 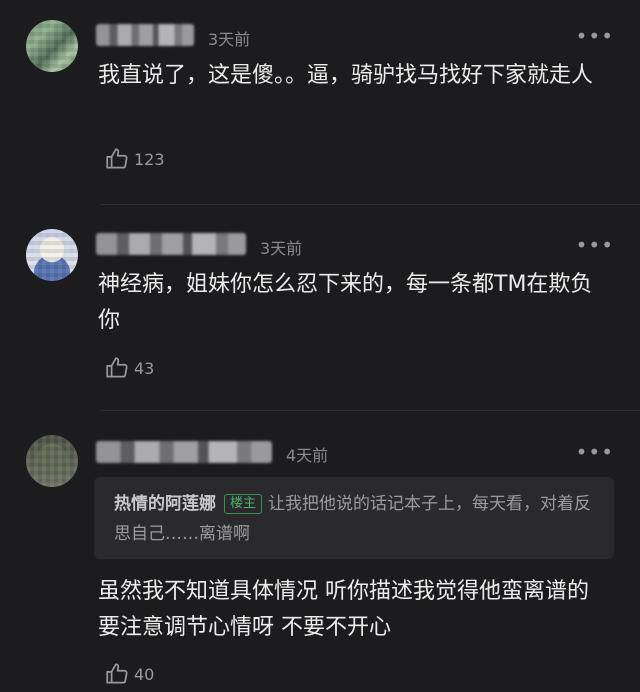 I want to click on comment-text: 神经病，姐妹你怎么忍下来的，每一条都TM在欺负你, so click(x=345, y=302).